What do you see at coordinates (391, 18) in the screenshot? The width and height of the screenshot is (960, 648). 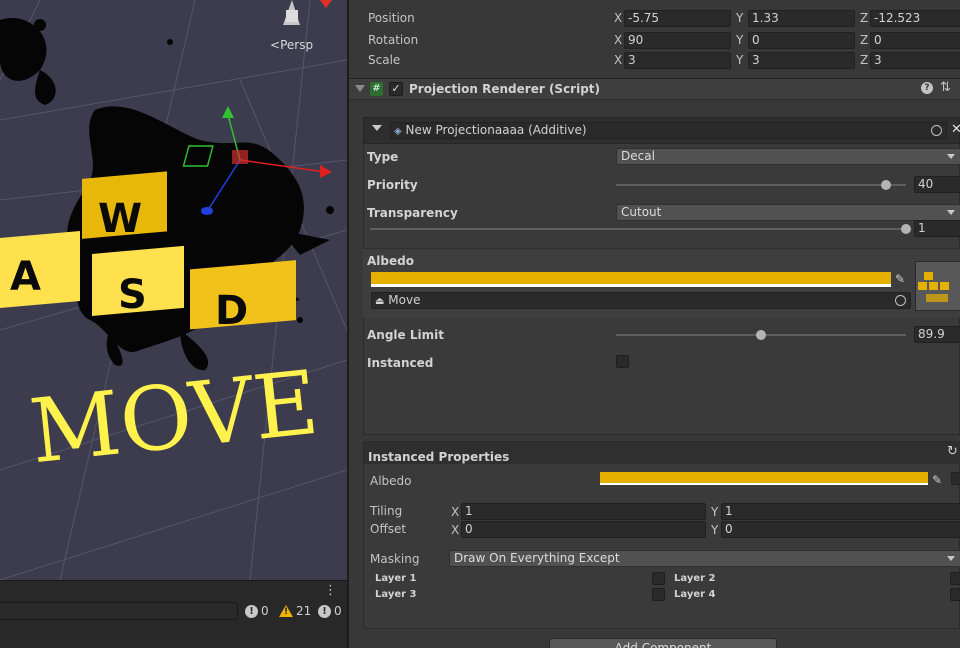 I see `position-label: Position` at bounding box center [391, 18].